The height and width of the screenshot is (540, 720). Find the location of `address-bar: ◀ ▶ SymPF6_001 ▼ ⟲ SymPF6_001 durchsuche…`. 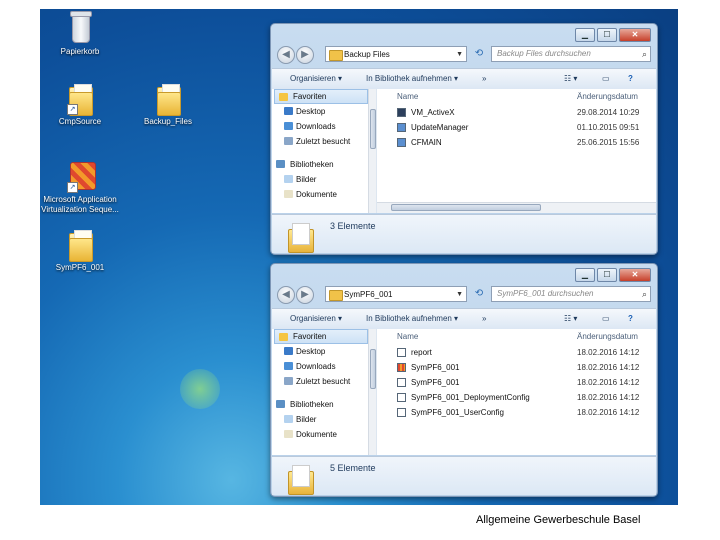

address-bar: ◀ ▶ SymPF6_001 ▼ ⟲ SymPF6_001 durchsuche… is located at coordinates (464, 294).